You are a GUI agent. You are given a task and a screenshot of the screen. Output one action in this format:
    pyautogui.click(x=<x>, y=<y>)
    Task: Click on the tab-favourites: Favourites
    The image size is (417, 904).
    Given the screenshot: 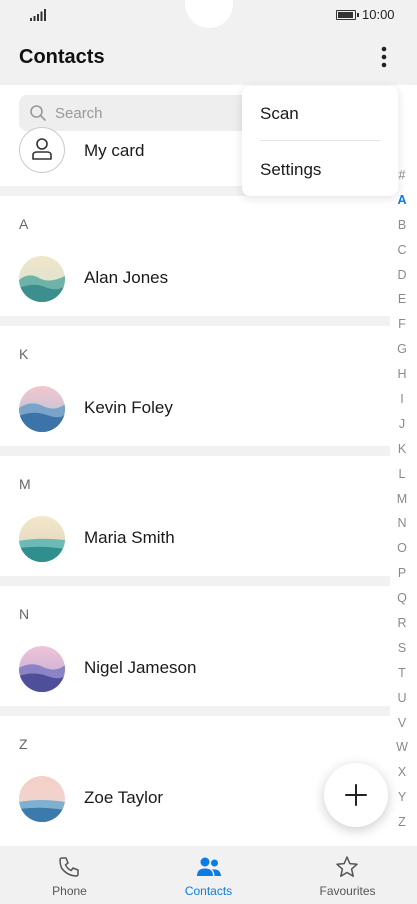 What is the action you would take?
    pyautogui.click(x=347, y=875)
    